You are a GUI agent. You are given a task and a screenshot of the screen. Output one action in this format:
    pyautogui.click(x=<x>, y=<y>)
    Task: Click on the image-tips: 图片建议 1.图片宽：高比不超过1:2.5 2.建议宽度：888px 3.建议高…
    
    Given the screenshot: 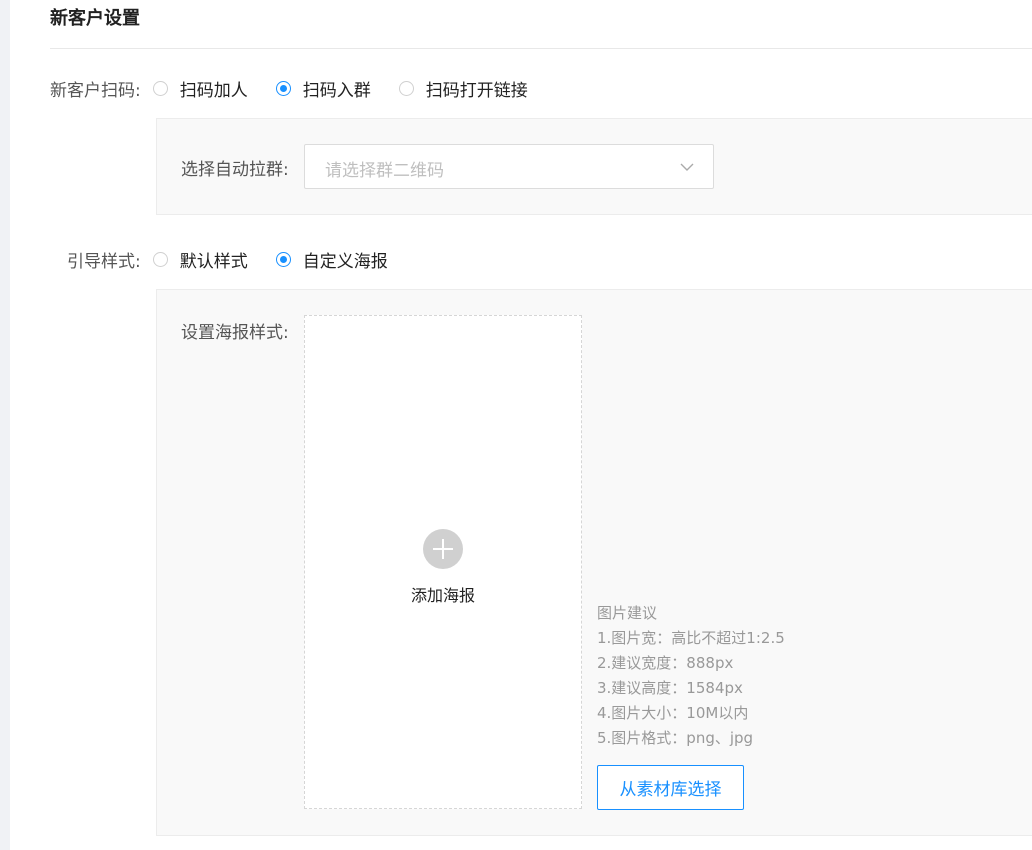 What is the action you would take?
    pyautogui.click(x=691, y=676)
    